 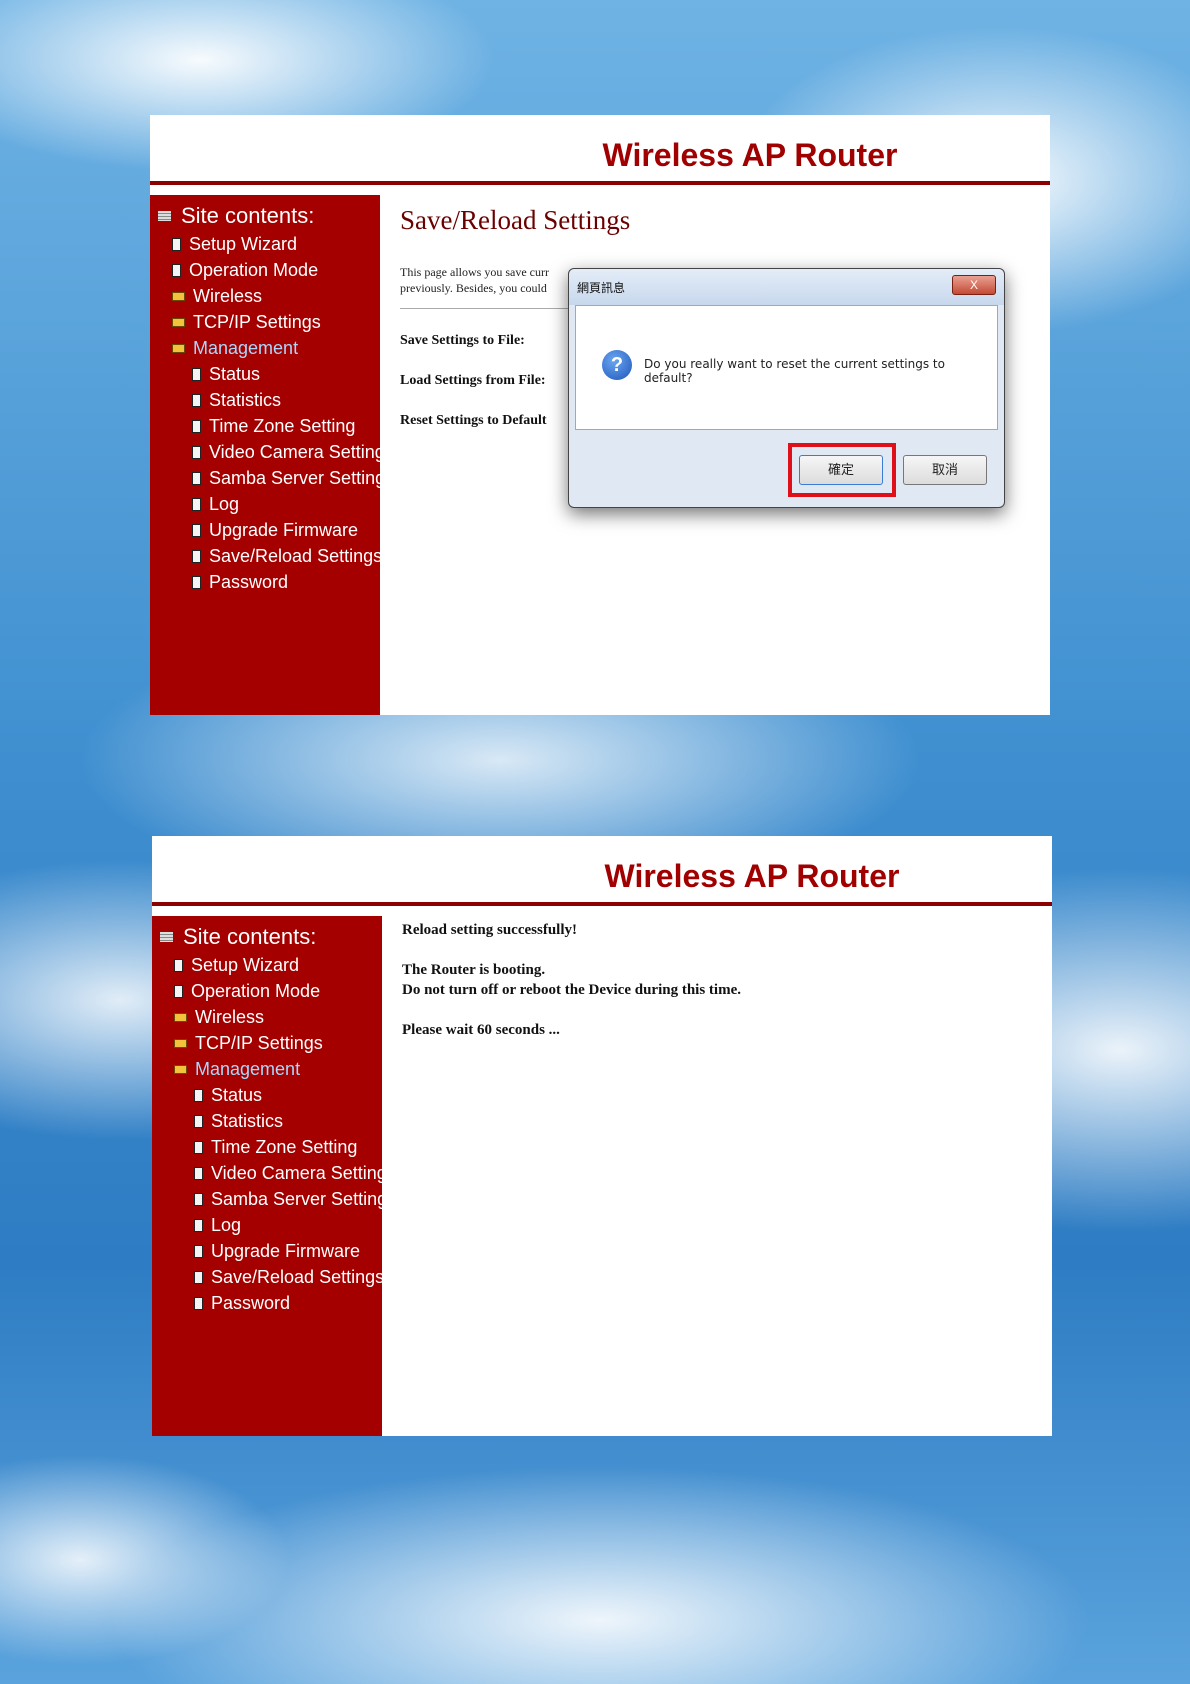 I want to click on close-button: X, so click(x=974, y=285).